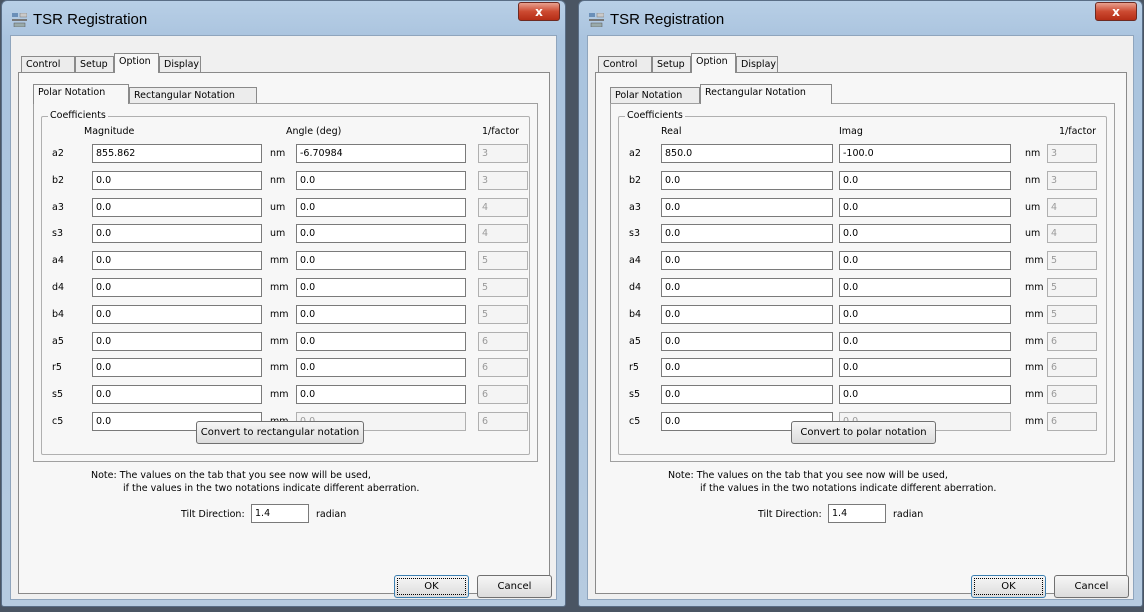 Image resolution: width=1144 pixels, height=612 pixels. Describe the element at coordinates (1033, 180) in the screenshot. I see `unit-label: nm` at that location.